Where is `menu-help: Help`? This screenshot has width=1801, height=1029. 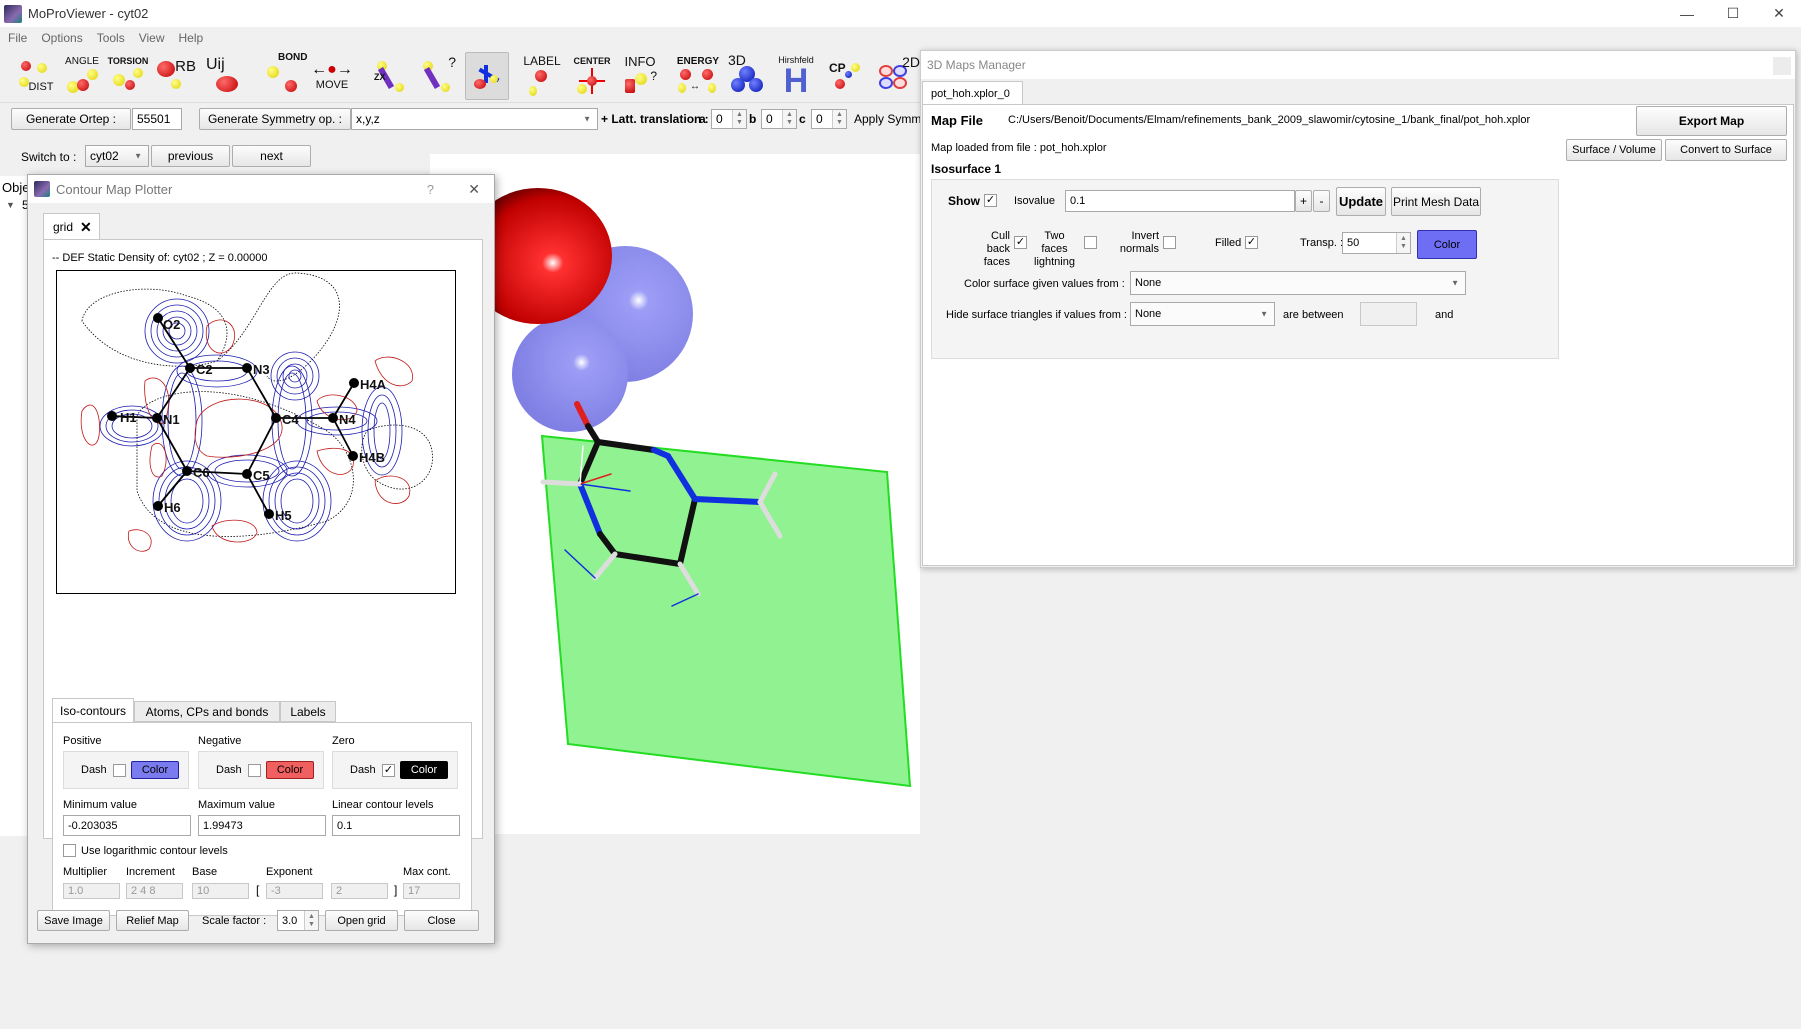
menu-help: Help is located at coordinates (191, 38).